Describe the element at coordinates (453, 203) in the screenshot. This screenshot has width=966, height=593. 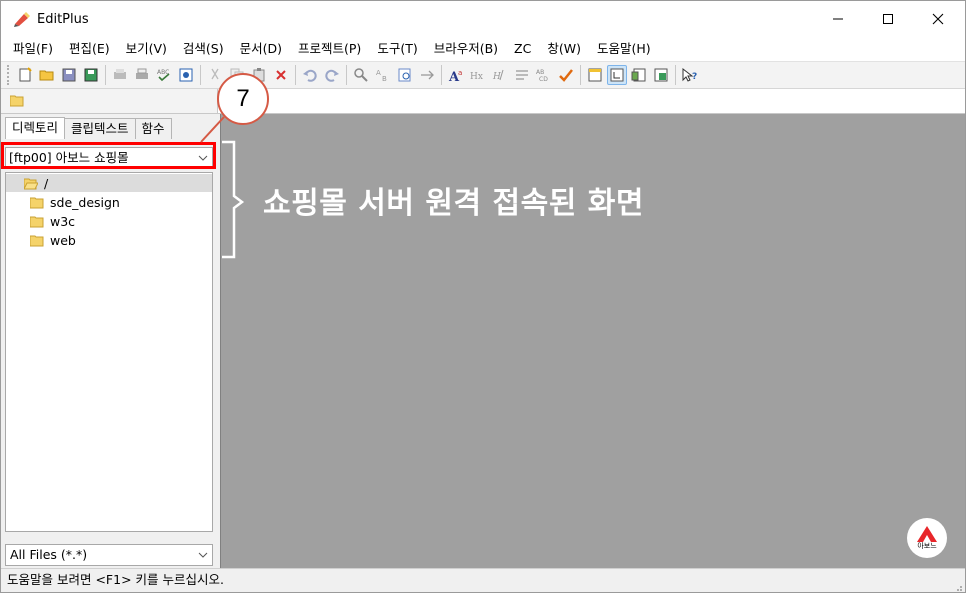
I see `annotation-caption: 쇼핑몰 서버 원격 접속된 화면` at that location.